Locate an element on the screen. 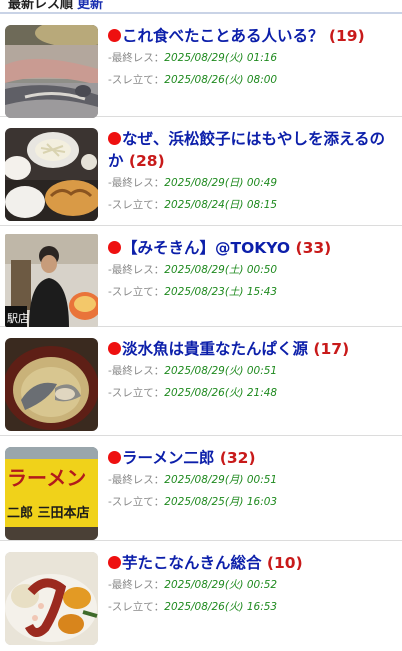  thread-title: 【みそきん】@TOKYO is located at coordinates (206, 248).